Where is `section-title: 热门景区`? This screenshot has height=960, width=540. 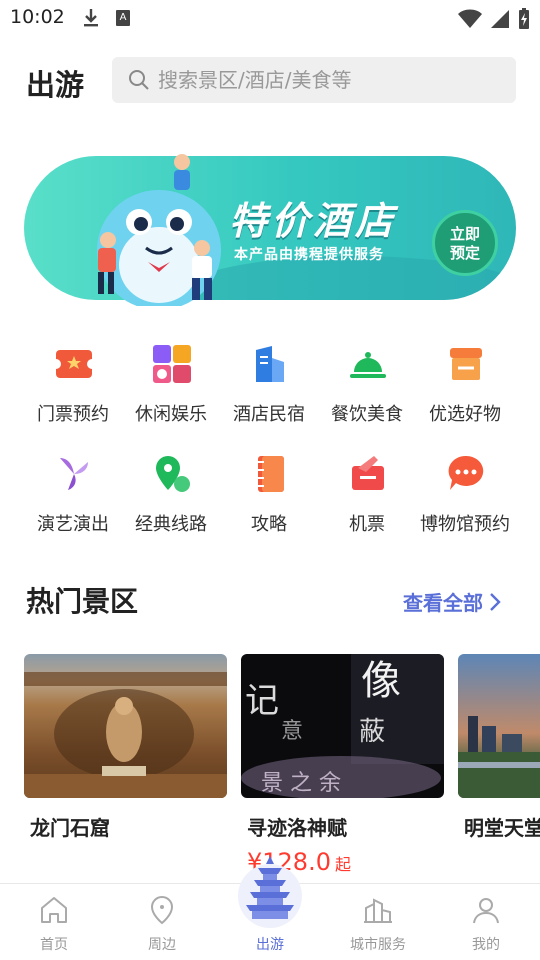 section-title: 热门景区 is located at coordinates (82, 601).